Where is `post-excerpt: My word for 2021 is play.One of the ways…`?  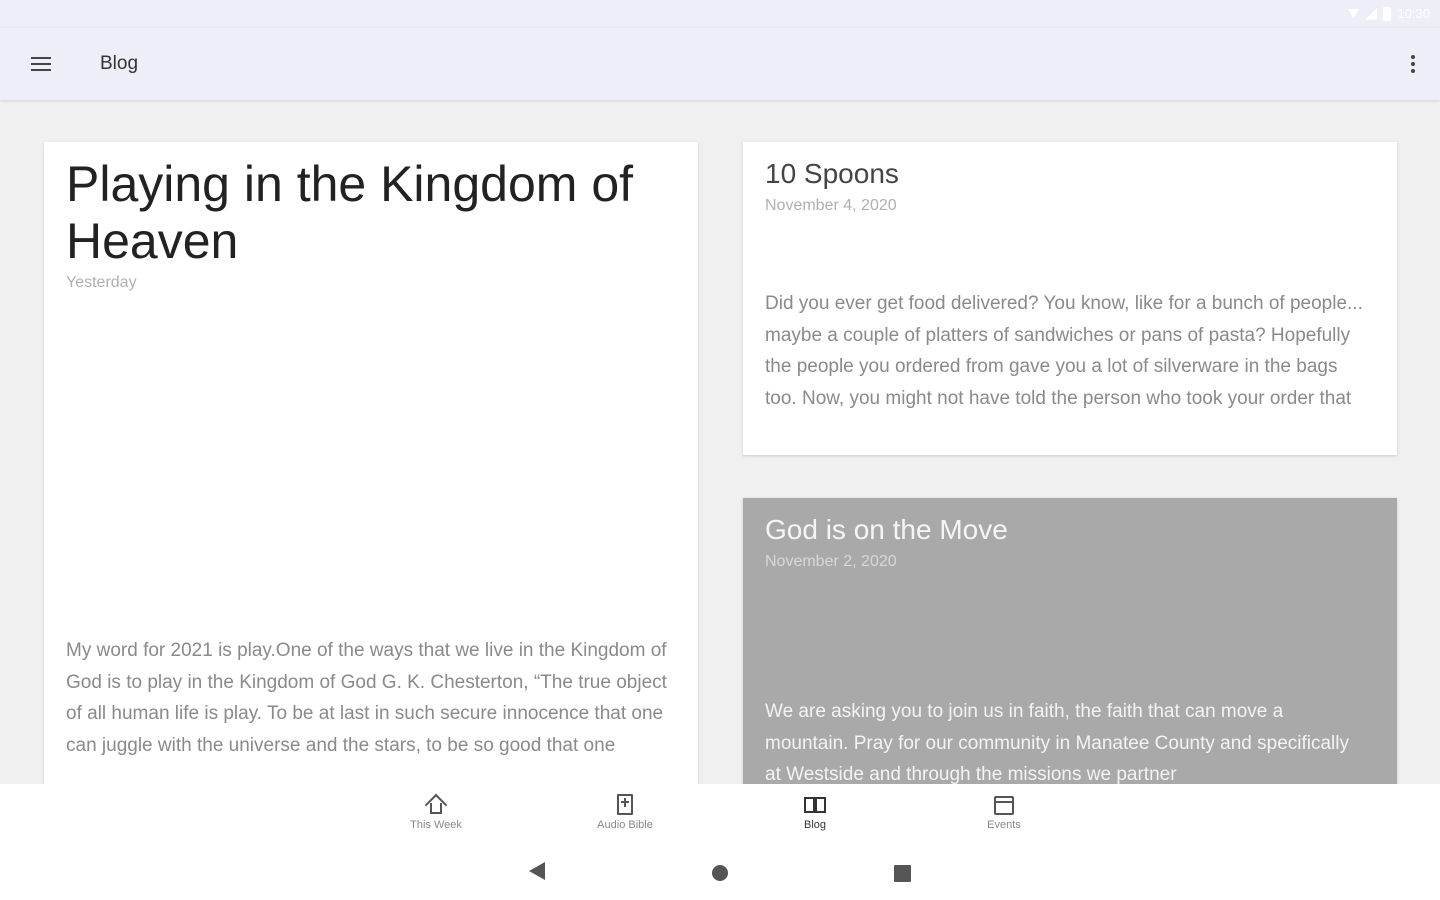
post-excerpt: My word for 2021 is play.One of the ways… is located at coordinates (366, 698).